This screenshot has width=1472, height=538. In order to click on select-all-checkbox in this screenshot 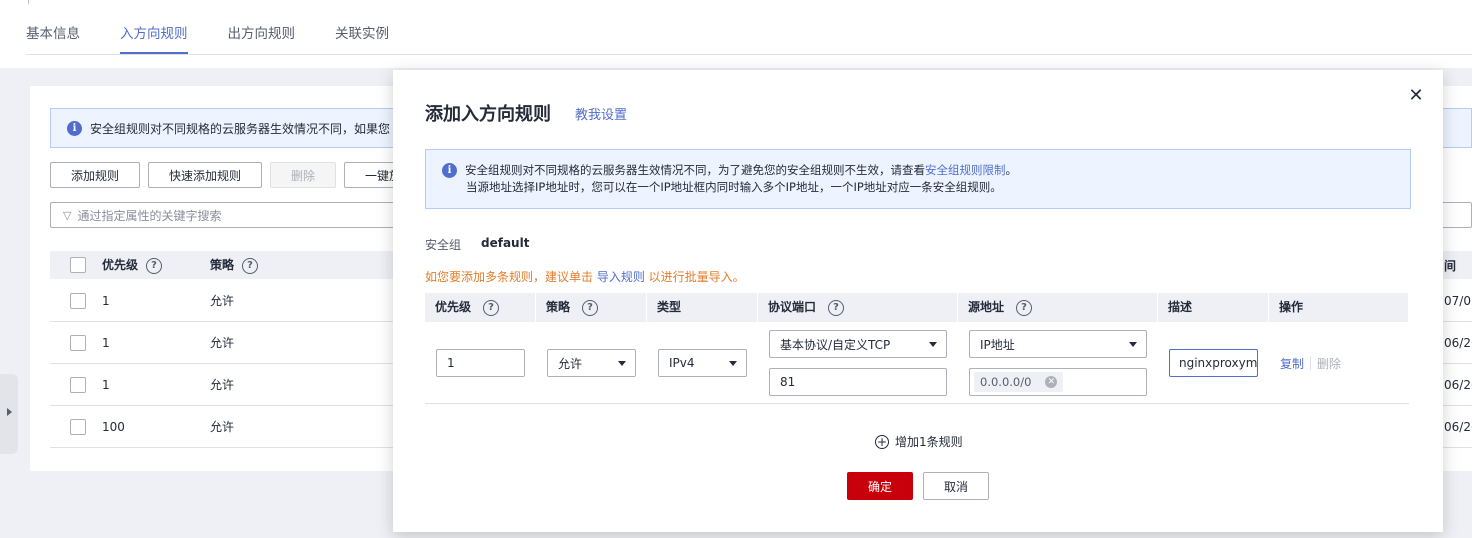, I will do `click(78, 265)`.